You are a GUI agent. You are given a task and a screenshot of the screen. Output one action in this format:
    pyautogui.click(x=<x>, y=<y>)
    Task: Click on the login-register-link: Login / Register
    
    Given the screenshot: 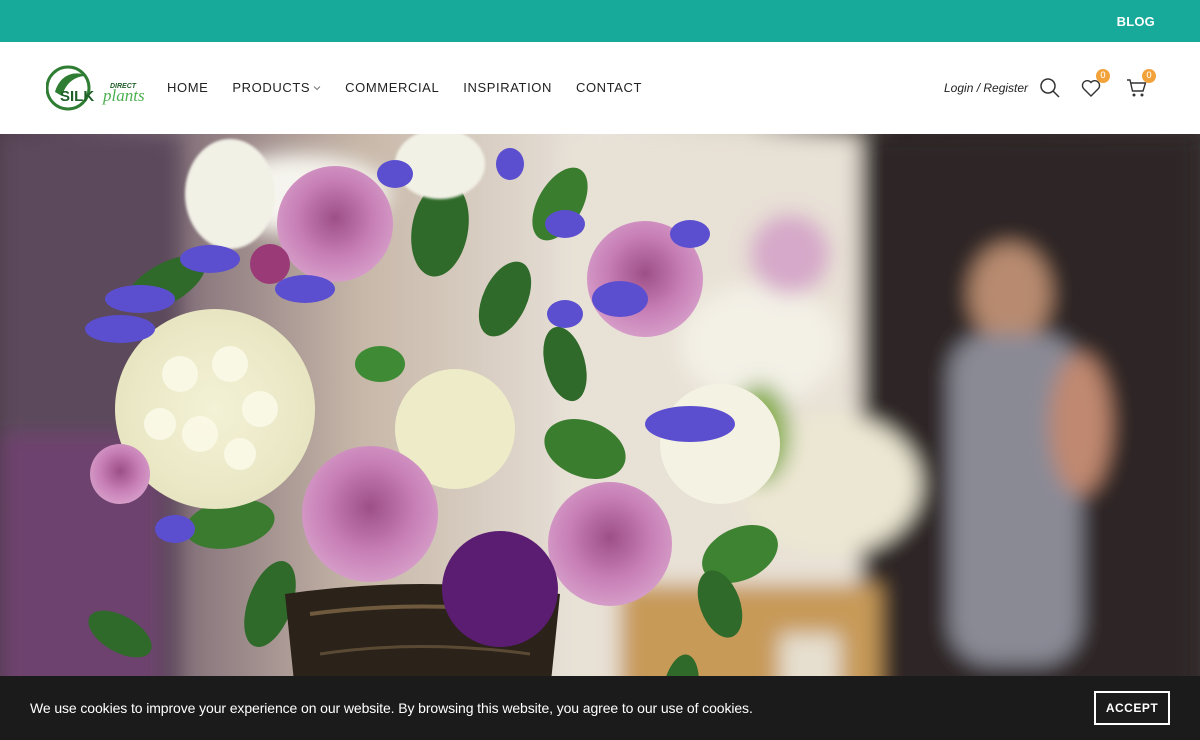 What is the action you would take?
    pyautogui.click(x=986, y=88)
    